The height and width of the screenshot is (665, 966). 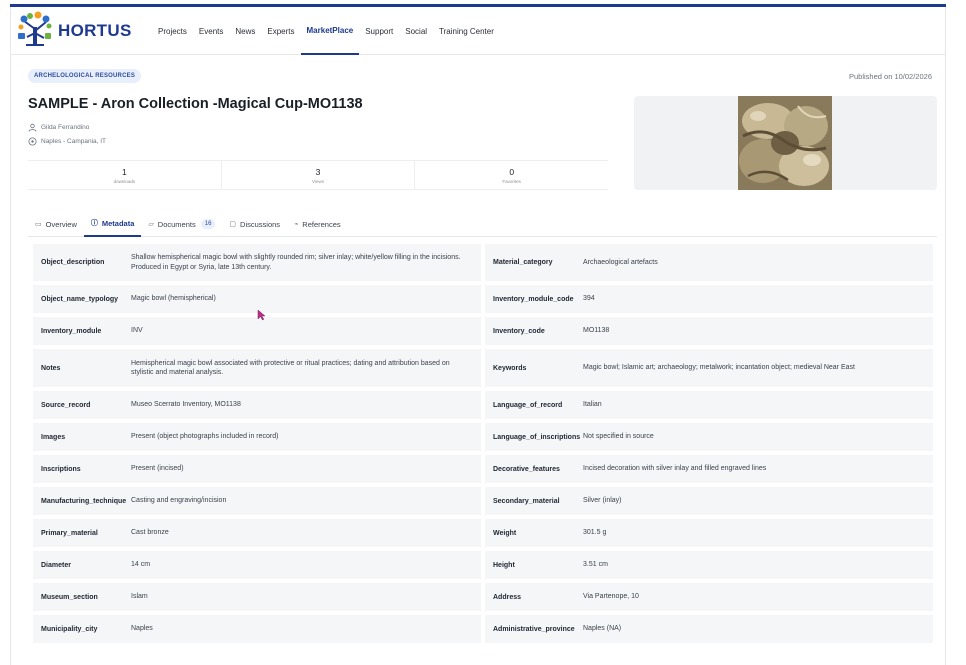 What do you see at coordinates (534, 629) in the screenshot?
I see `metadata-key: Administrative_province` at bounding box center [534, 629].